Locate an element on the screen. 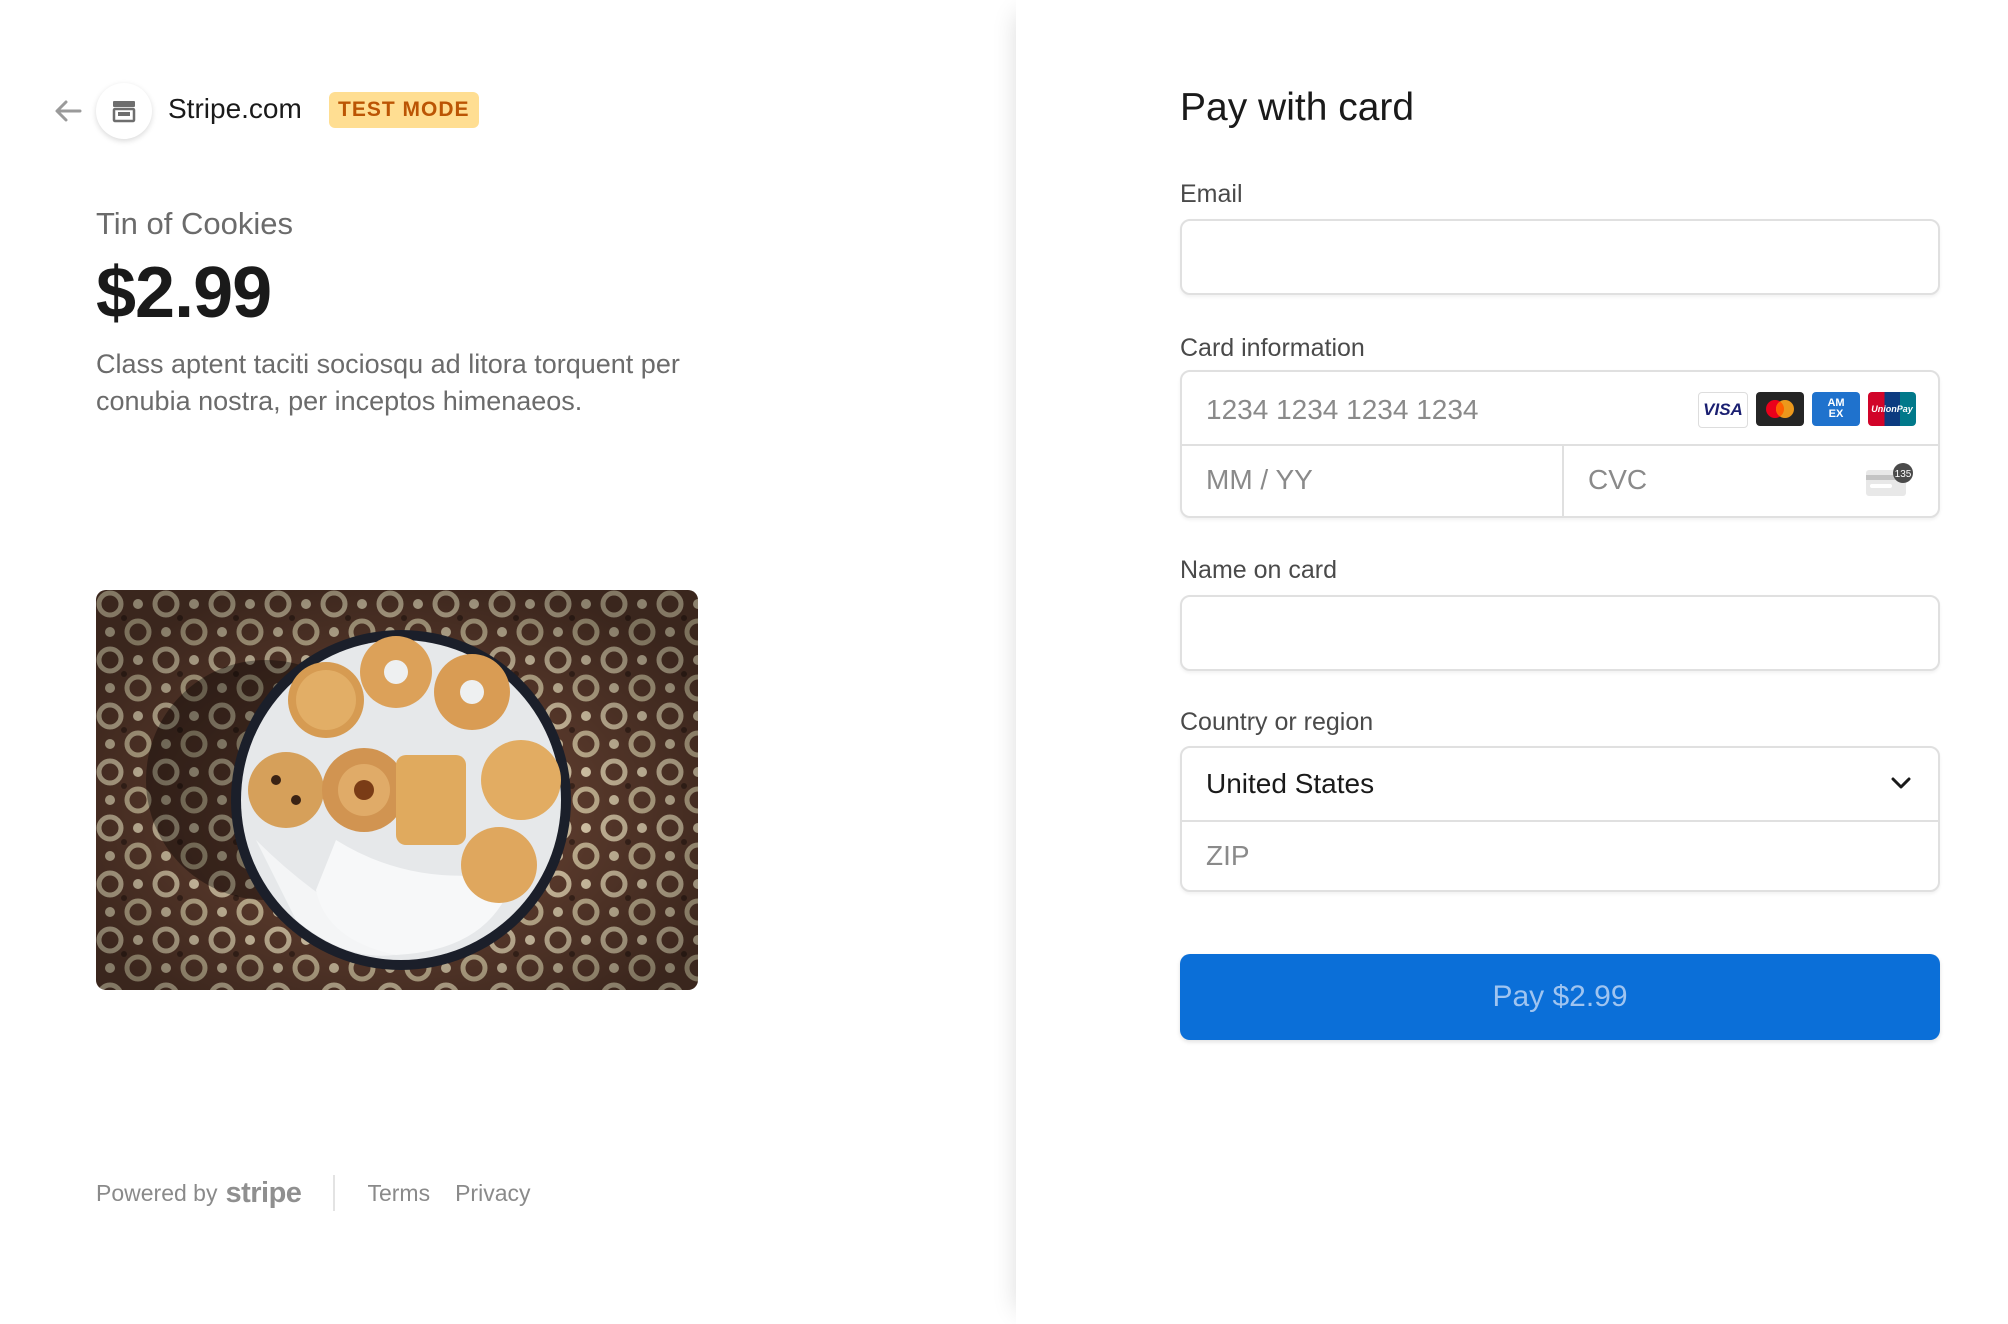 The width and height of the screenshot is (2008, 1324). card-information-label: Card information is located at coordinates (1272, 348).